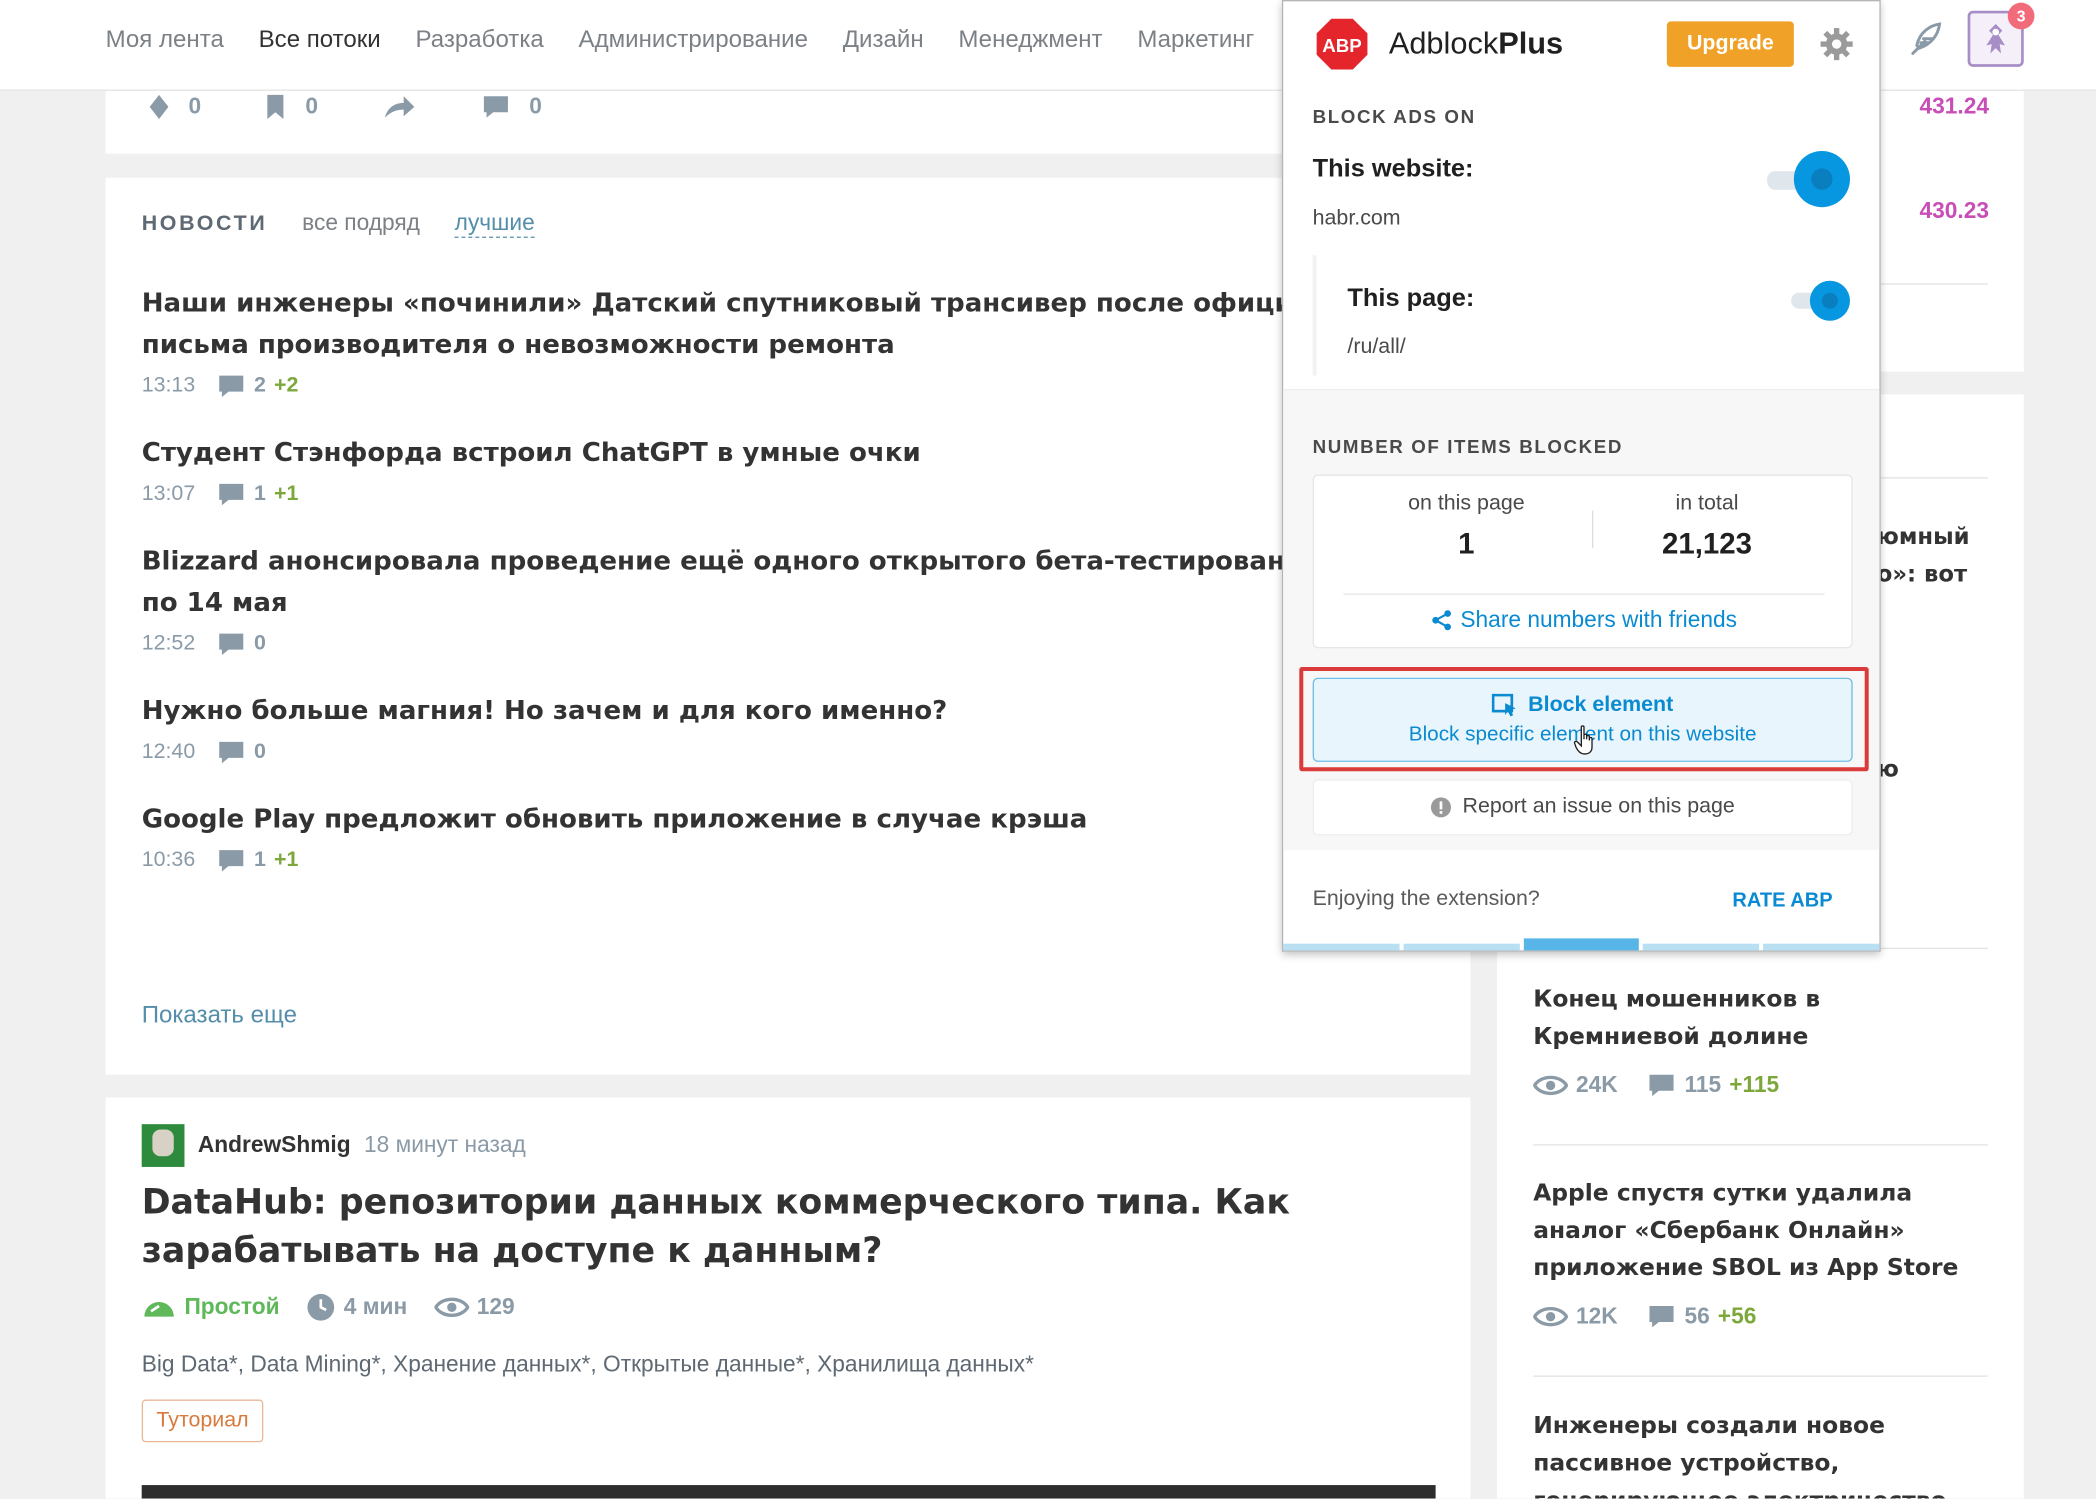 This screenshot has width=2096, height=1499. Describe the element at coordinates (202, 1421) in the screenshot. I see `post-type-badge: Туториал` at that location.